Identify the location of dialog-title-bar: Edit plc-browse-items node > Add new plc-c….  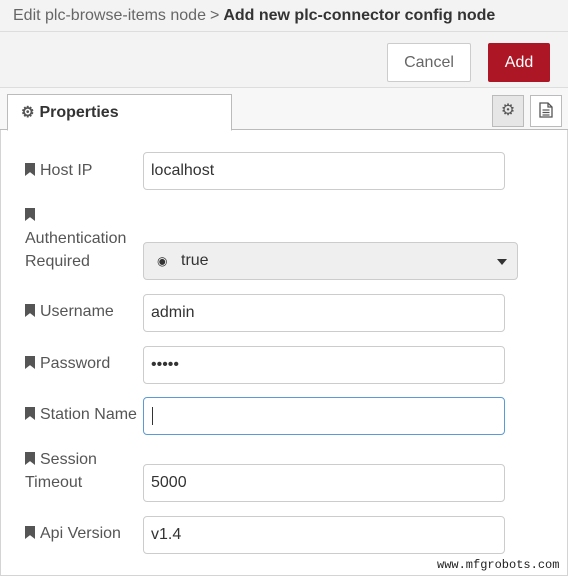
(284, 16).